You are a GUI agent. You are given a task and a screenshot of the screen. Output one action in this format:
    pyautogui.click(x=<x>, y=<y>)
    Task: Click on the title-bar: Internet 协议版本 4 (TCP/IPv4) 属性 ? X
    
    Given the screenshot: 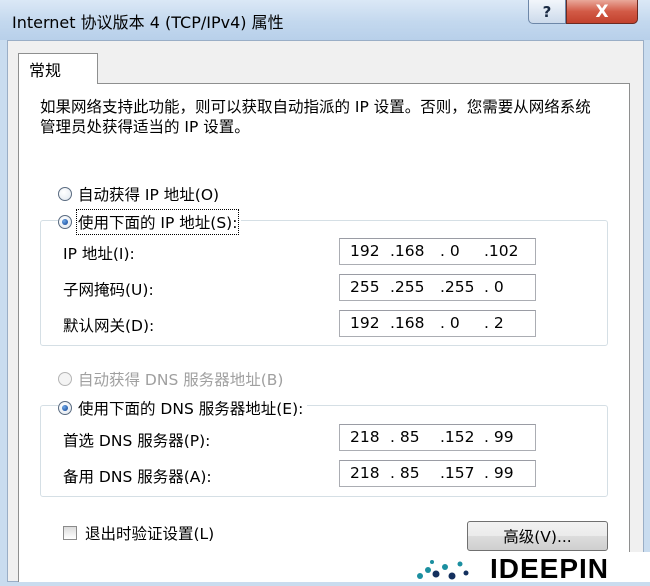 What is the action you would take?
    pyautogui.click(x=325, y=20)
    